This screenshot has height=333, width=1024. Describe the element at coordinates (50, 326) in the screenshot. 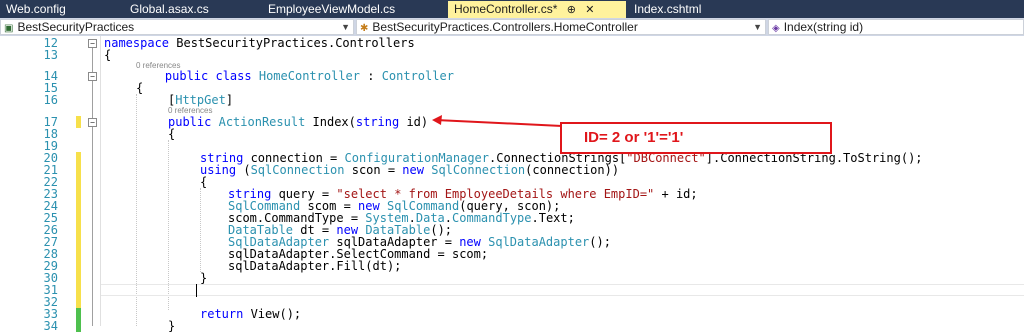

I see `line-number: 34` at that location.